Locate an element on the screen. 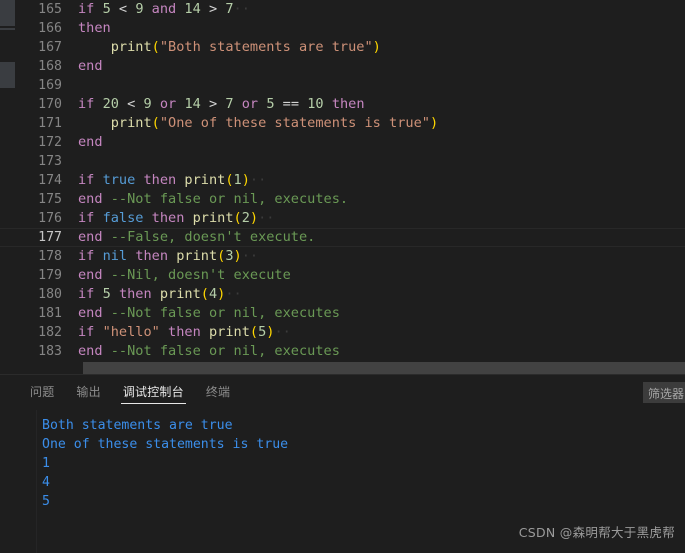 This screenshot has width=685, height=553. code-line: 178 if nil then print(3)·· is located at coordinates (342, 256).